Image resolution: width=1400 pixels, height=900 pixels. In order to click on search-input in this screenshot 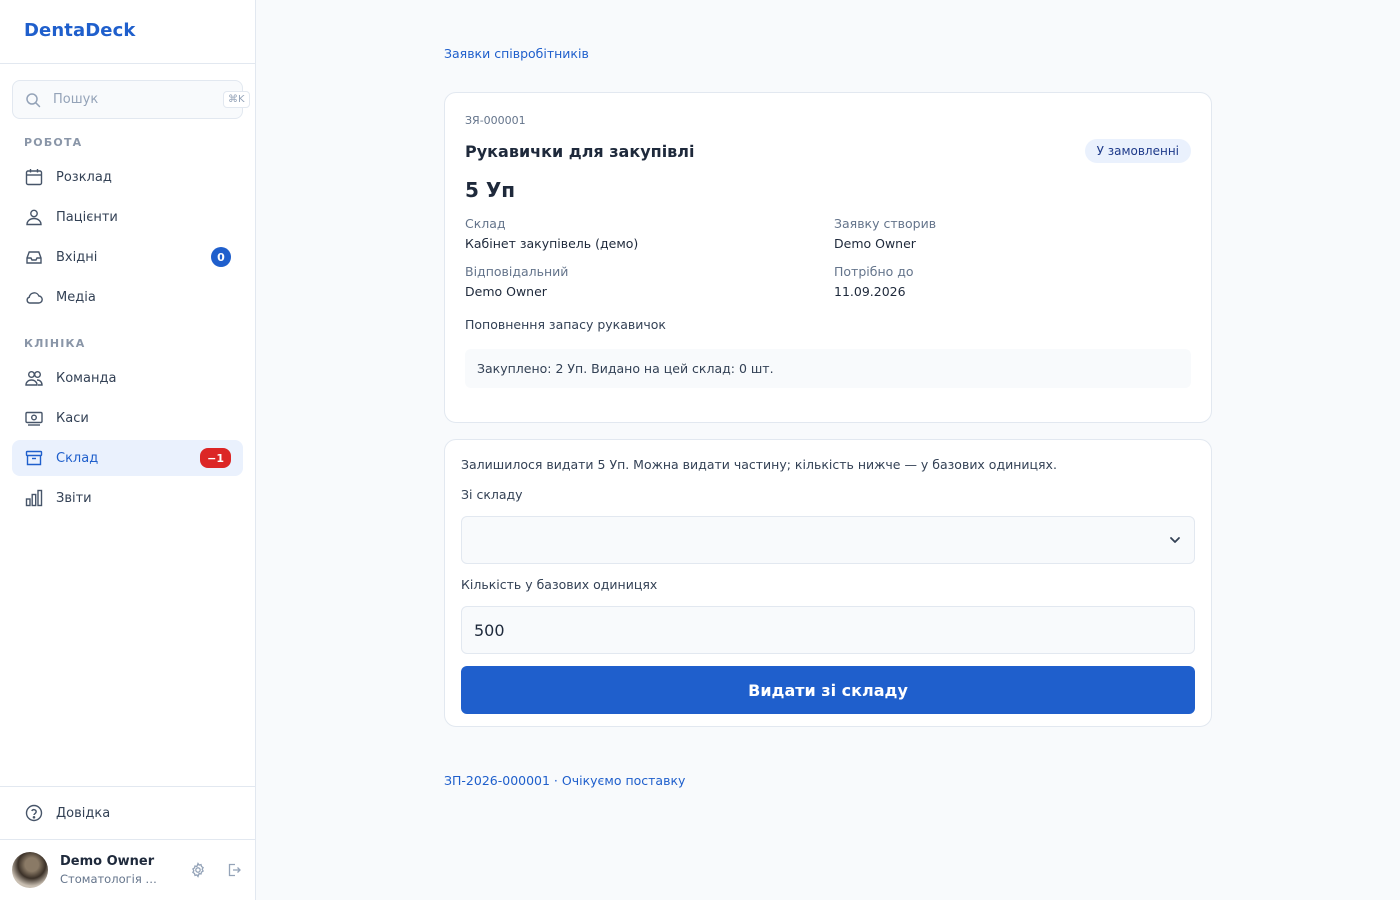, I will do `click(138, 99)`.